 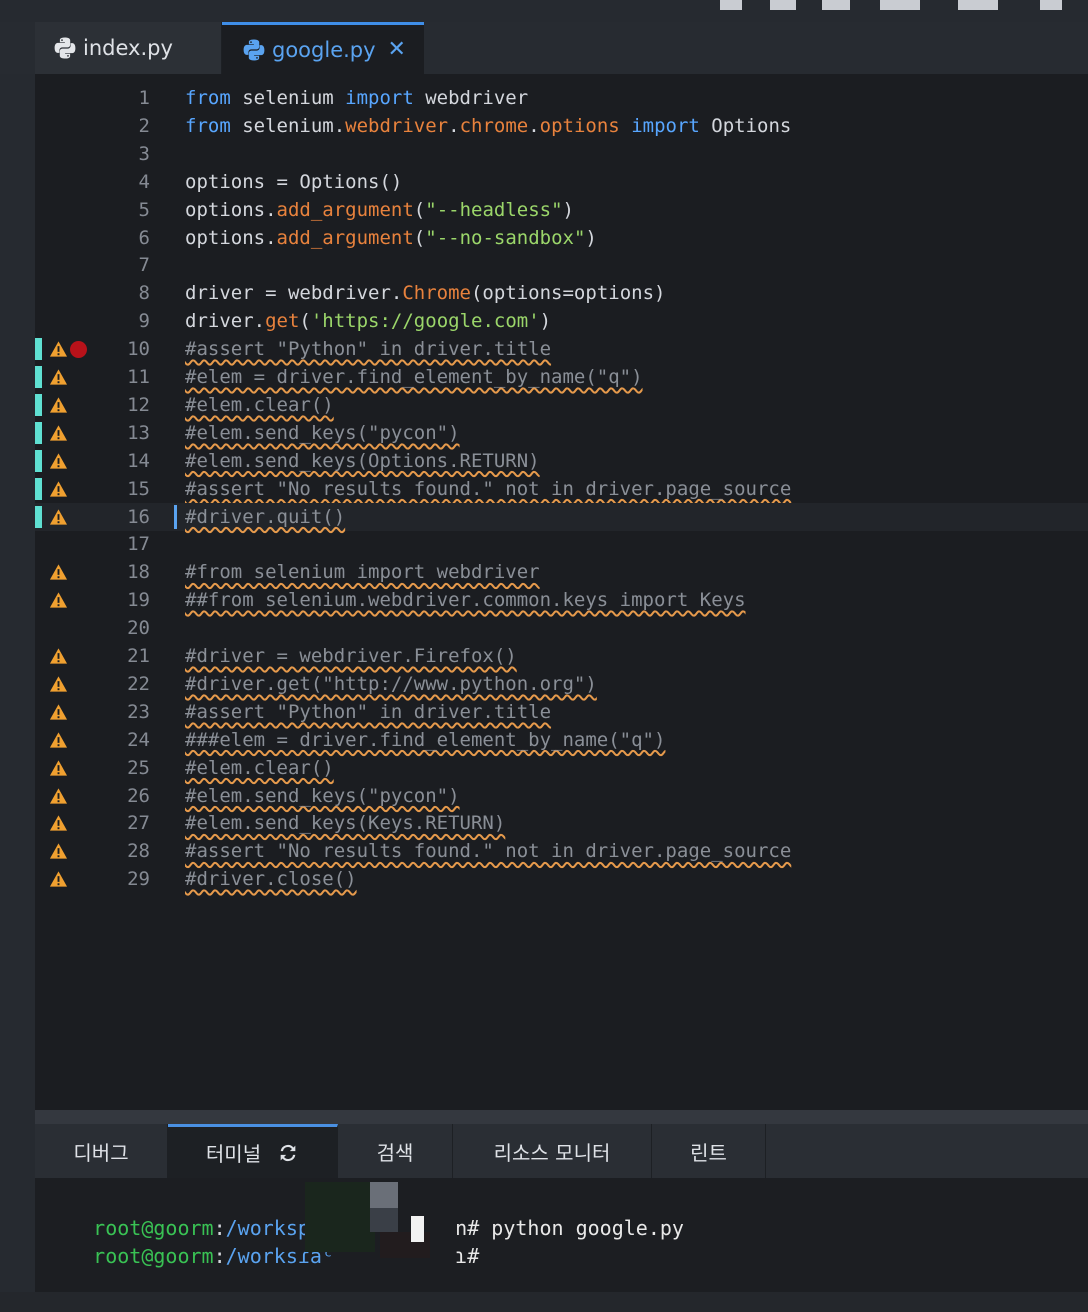 I want to click on redaction-block, so click(x=384, y=1220).